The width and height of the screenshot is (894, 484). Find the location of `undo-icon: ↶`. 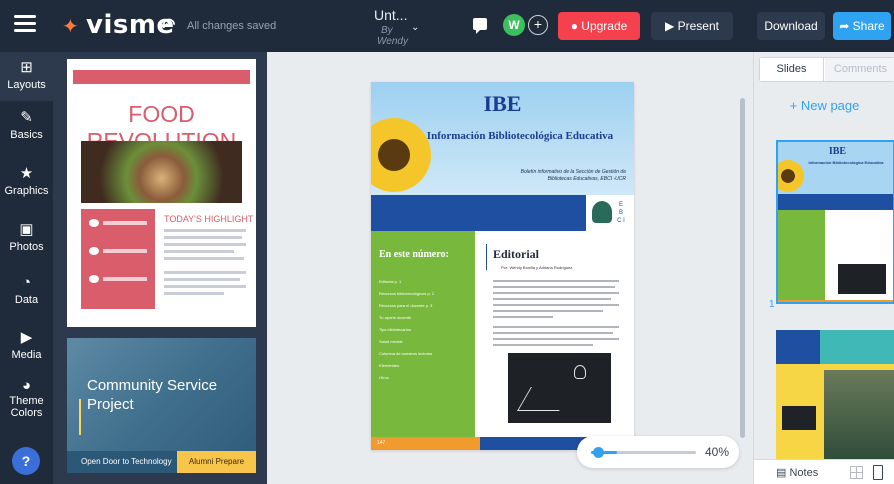

undo-icon: ↶ is located at coordinates (167, 25).